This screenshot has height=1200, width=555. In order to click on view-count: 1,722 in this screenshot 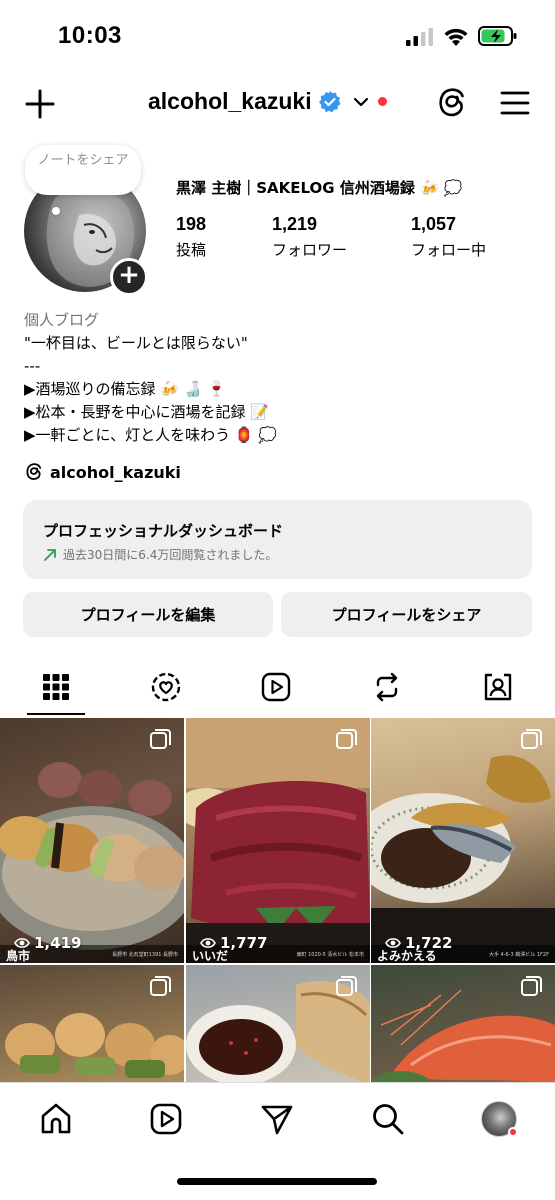, I will do `click(418, 943)`.